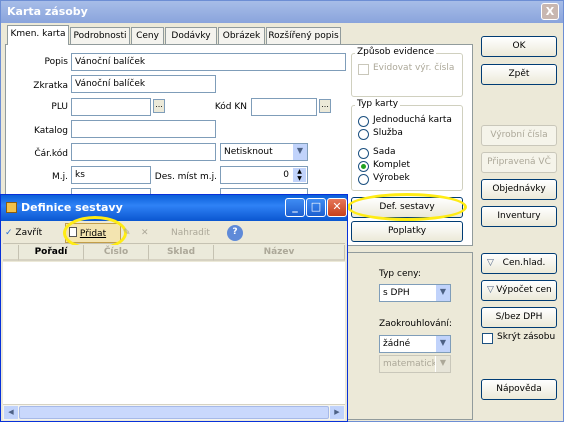 This screenshot has width=564, height=422. What do you see at coordinates (51, 253) in the screenshot?
I see `column-poradi: Pořadí` at bounding box center [51, 253].